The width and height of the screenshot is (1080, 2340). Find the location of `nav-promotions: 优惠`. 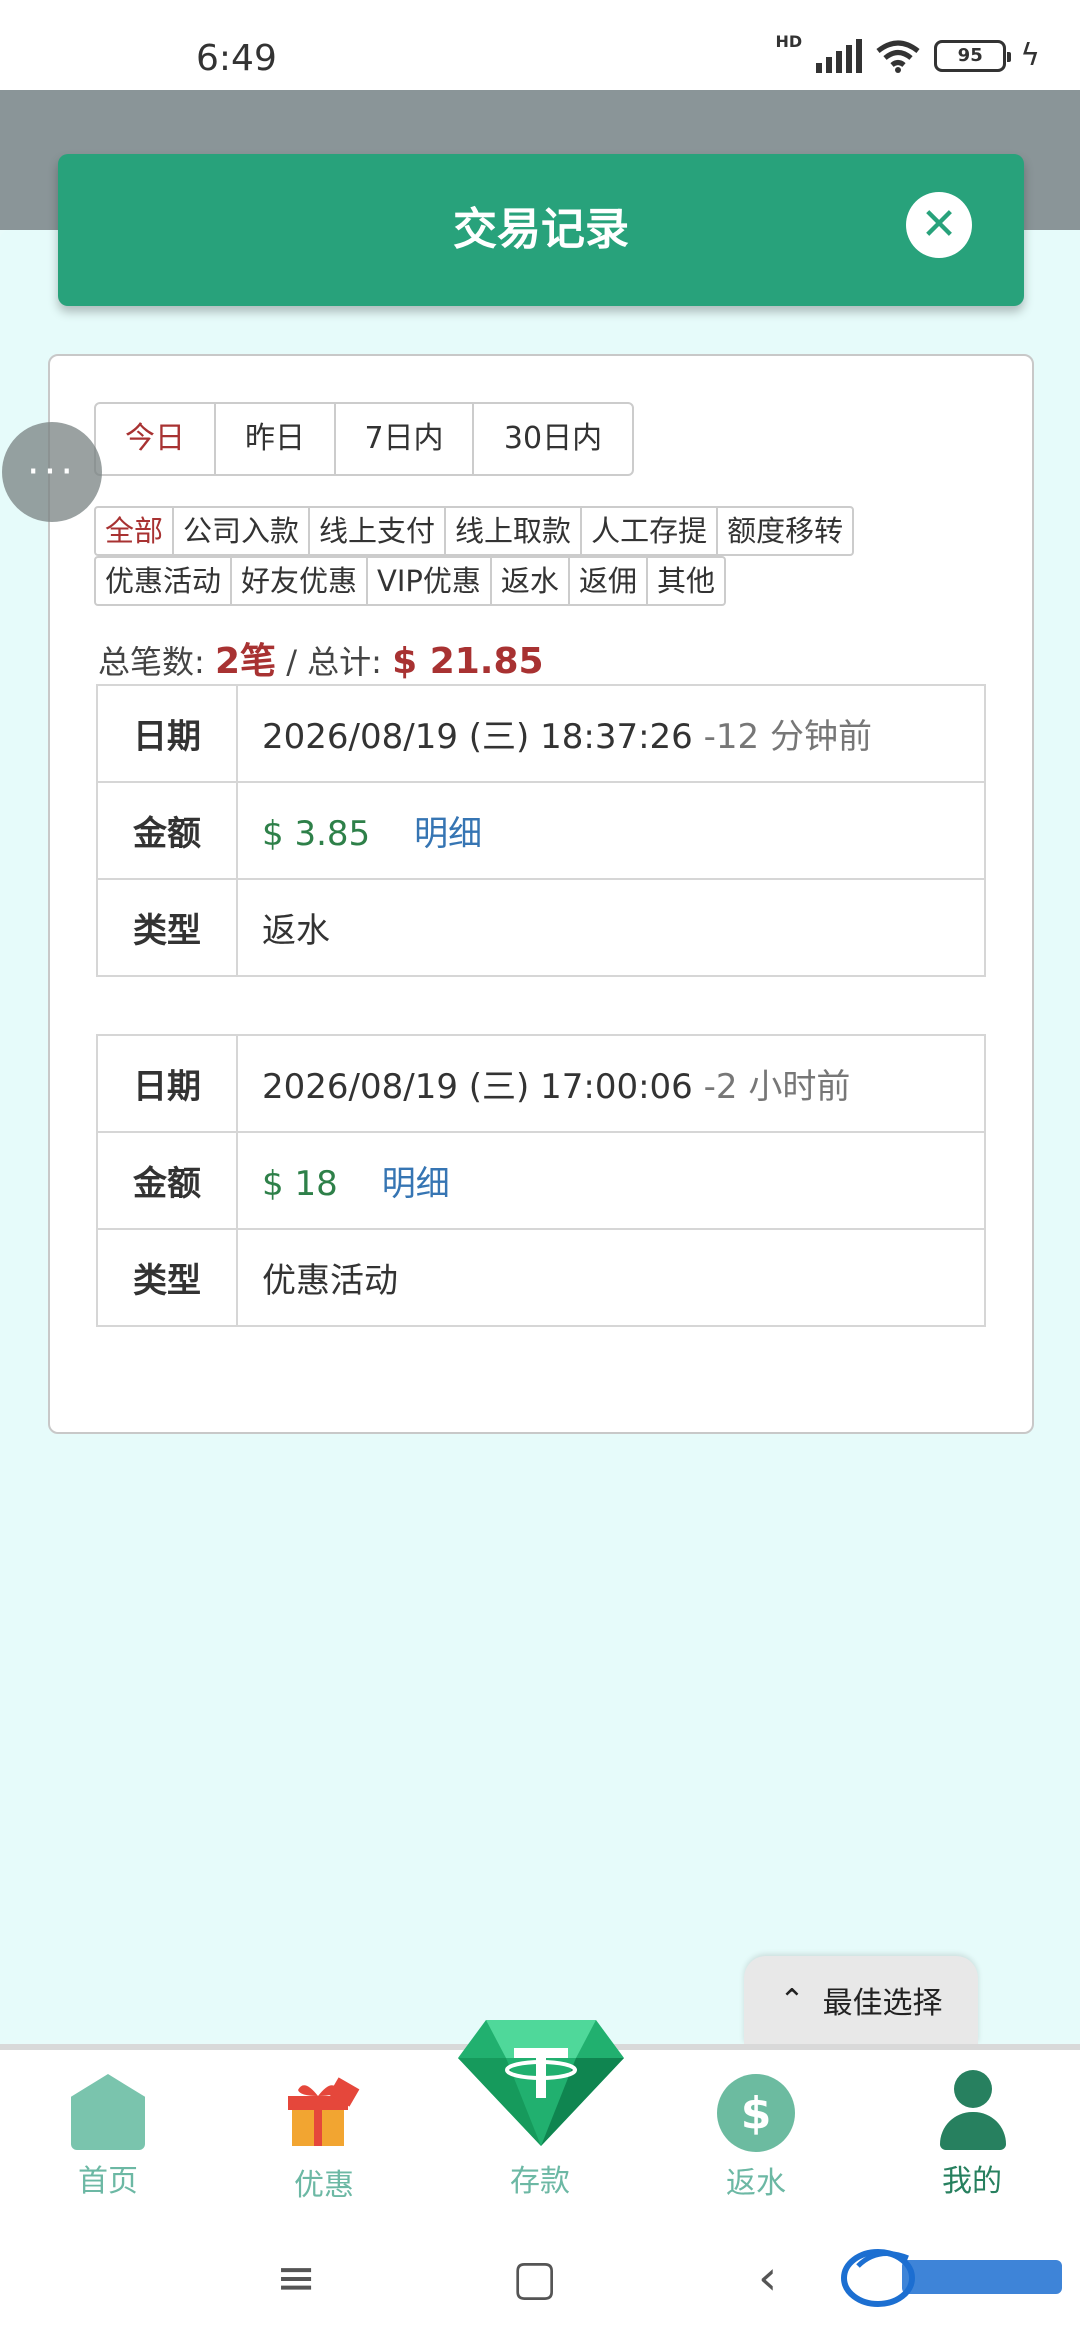

nav-promotions: 优惠 is located at coordinates (324, 2127).